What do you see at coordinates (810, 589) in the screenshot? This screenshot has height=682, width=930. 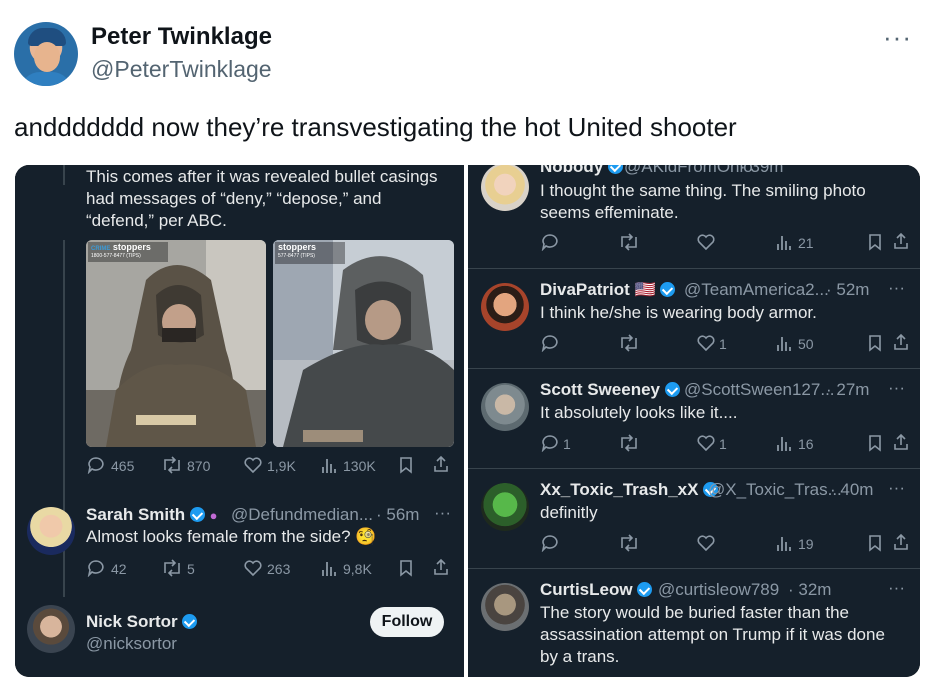 I see `tweet-time: · 32m` at bounding box center [810, 589].